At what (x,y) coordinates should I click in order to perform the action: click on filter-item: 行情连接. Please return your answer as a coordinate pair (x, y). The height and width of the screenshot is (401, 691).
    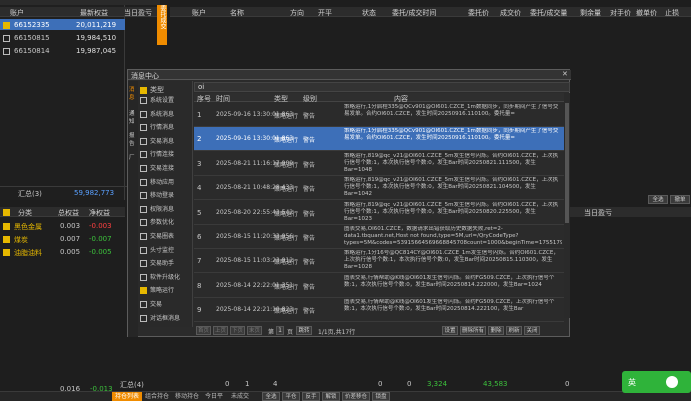
    Looking at the image, I should click on (157, 154).